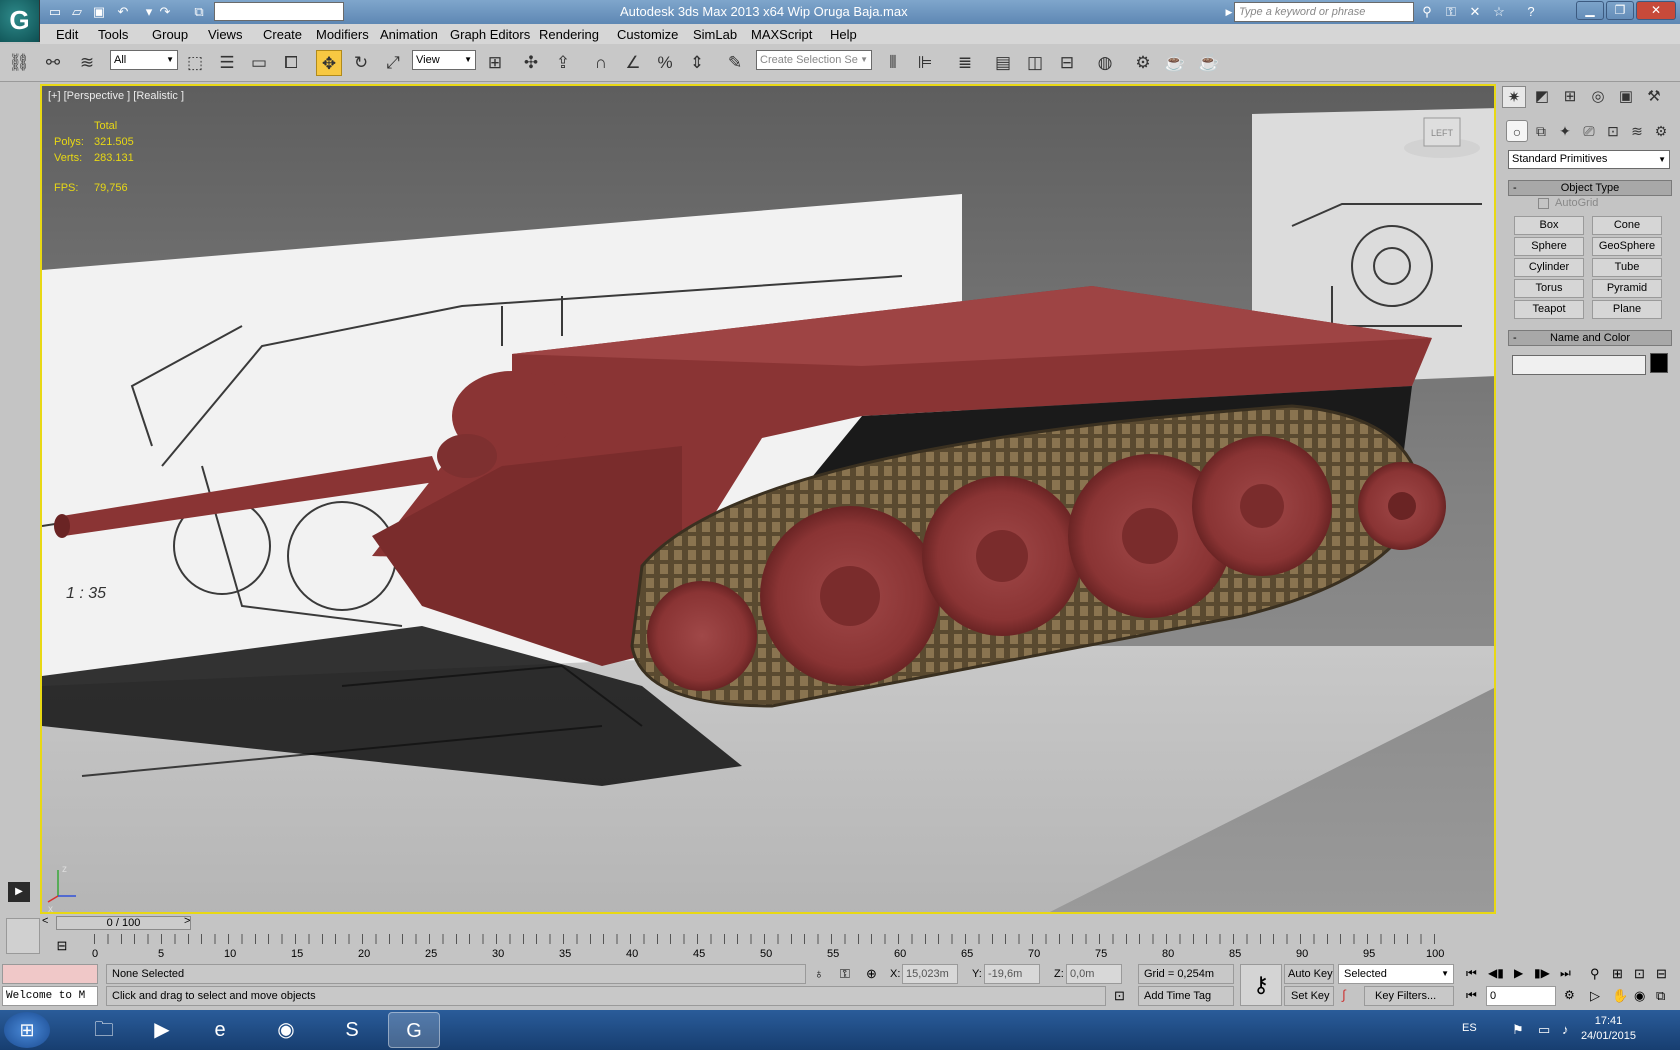 The width and height of the screenshot is (1680, 1050). I want to click on schematic-view-icon: ⊟, so click(1067, 63).